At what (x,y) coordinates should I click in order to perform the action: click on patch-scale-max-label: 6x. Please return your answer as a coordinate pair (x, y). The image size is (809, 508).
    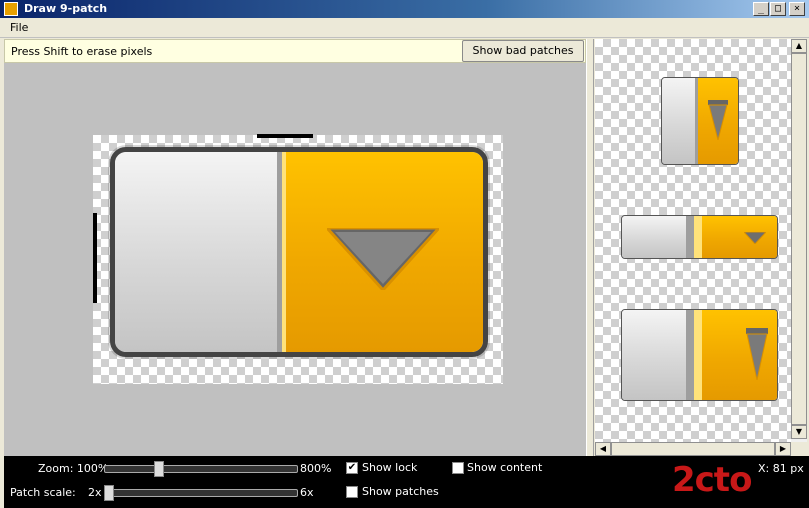
    Looking at the image, I should click on (307, 492).